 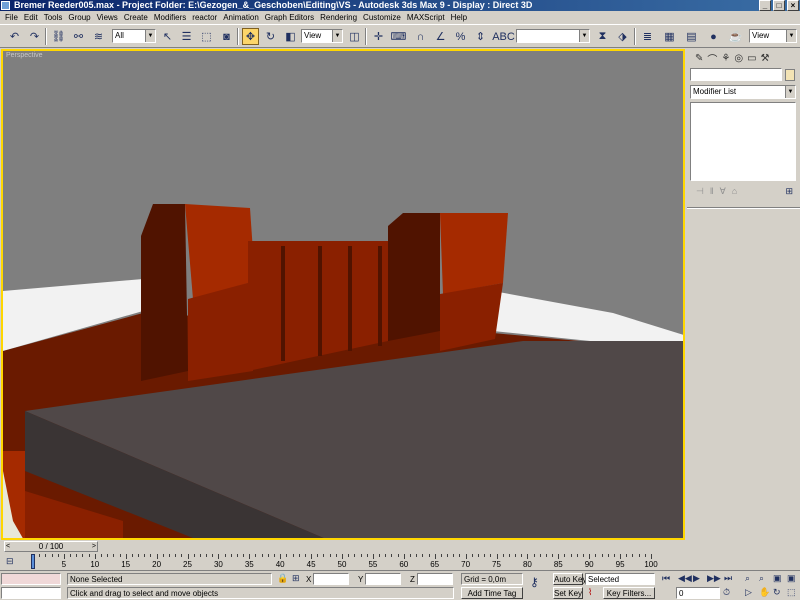 I want to click on menu-customize: Customize, so click(x=382, y=17).